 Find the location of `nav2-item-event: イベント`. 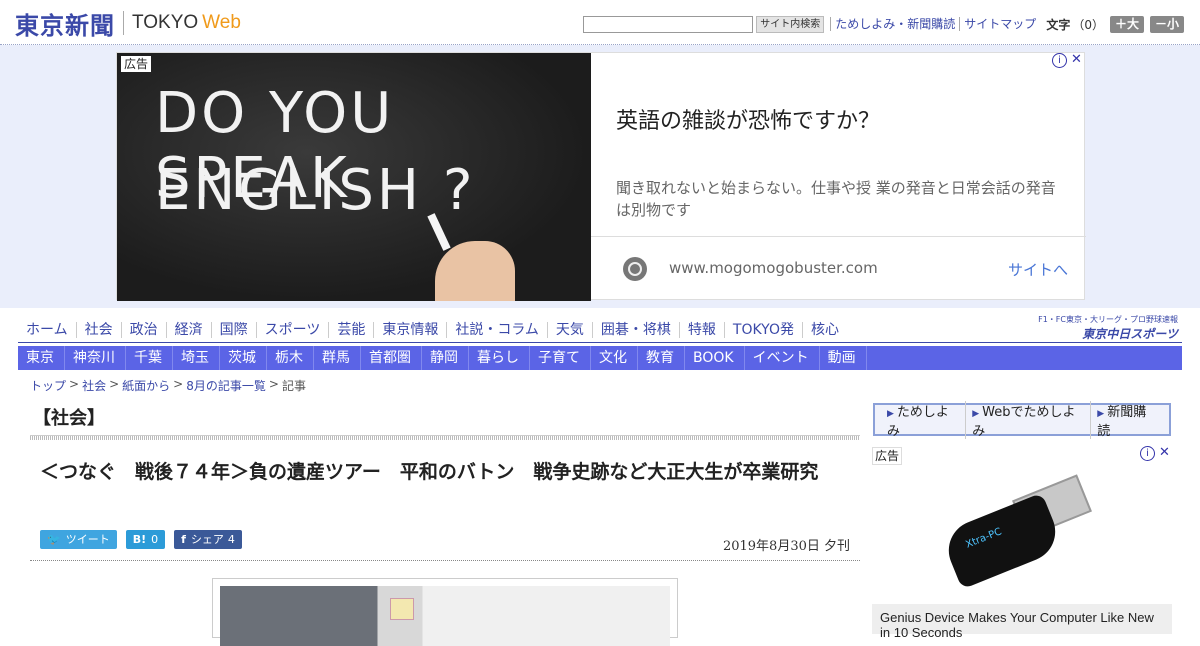

nav2-item-event: イベント is located at coordinates (782, 358).